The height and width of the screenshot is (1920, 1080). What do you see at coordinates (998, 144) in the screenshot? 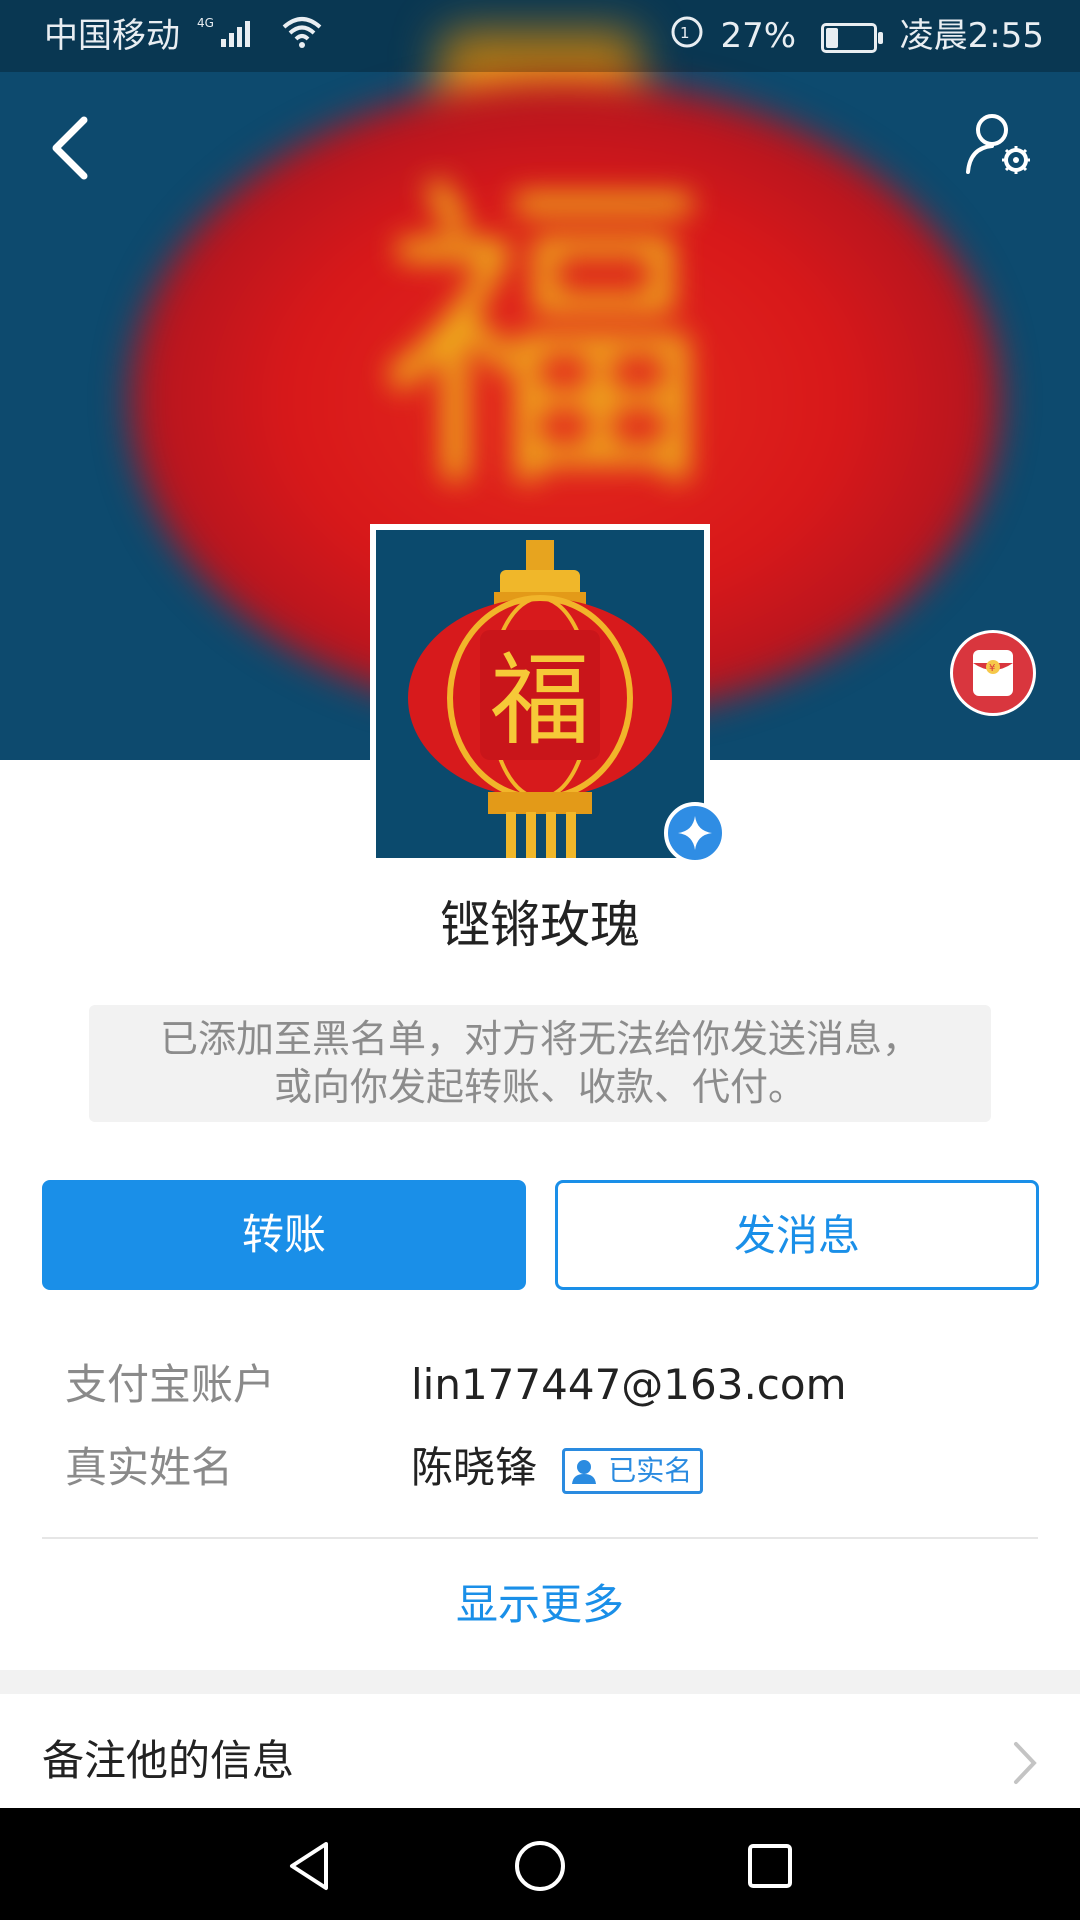
I see `user-settings-icon` at bounding box center [998, 144].